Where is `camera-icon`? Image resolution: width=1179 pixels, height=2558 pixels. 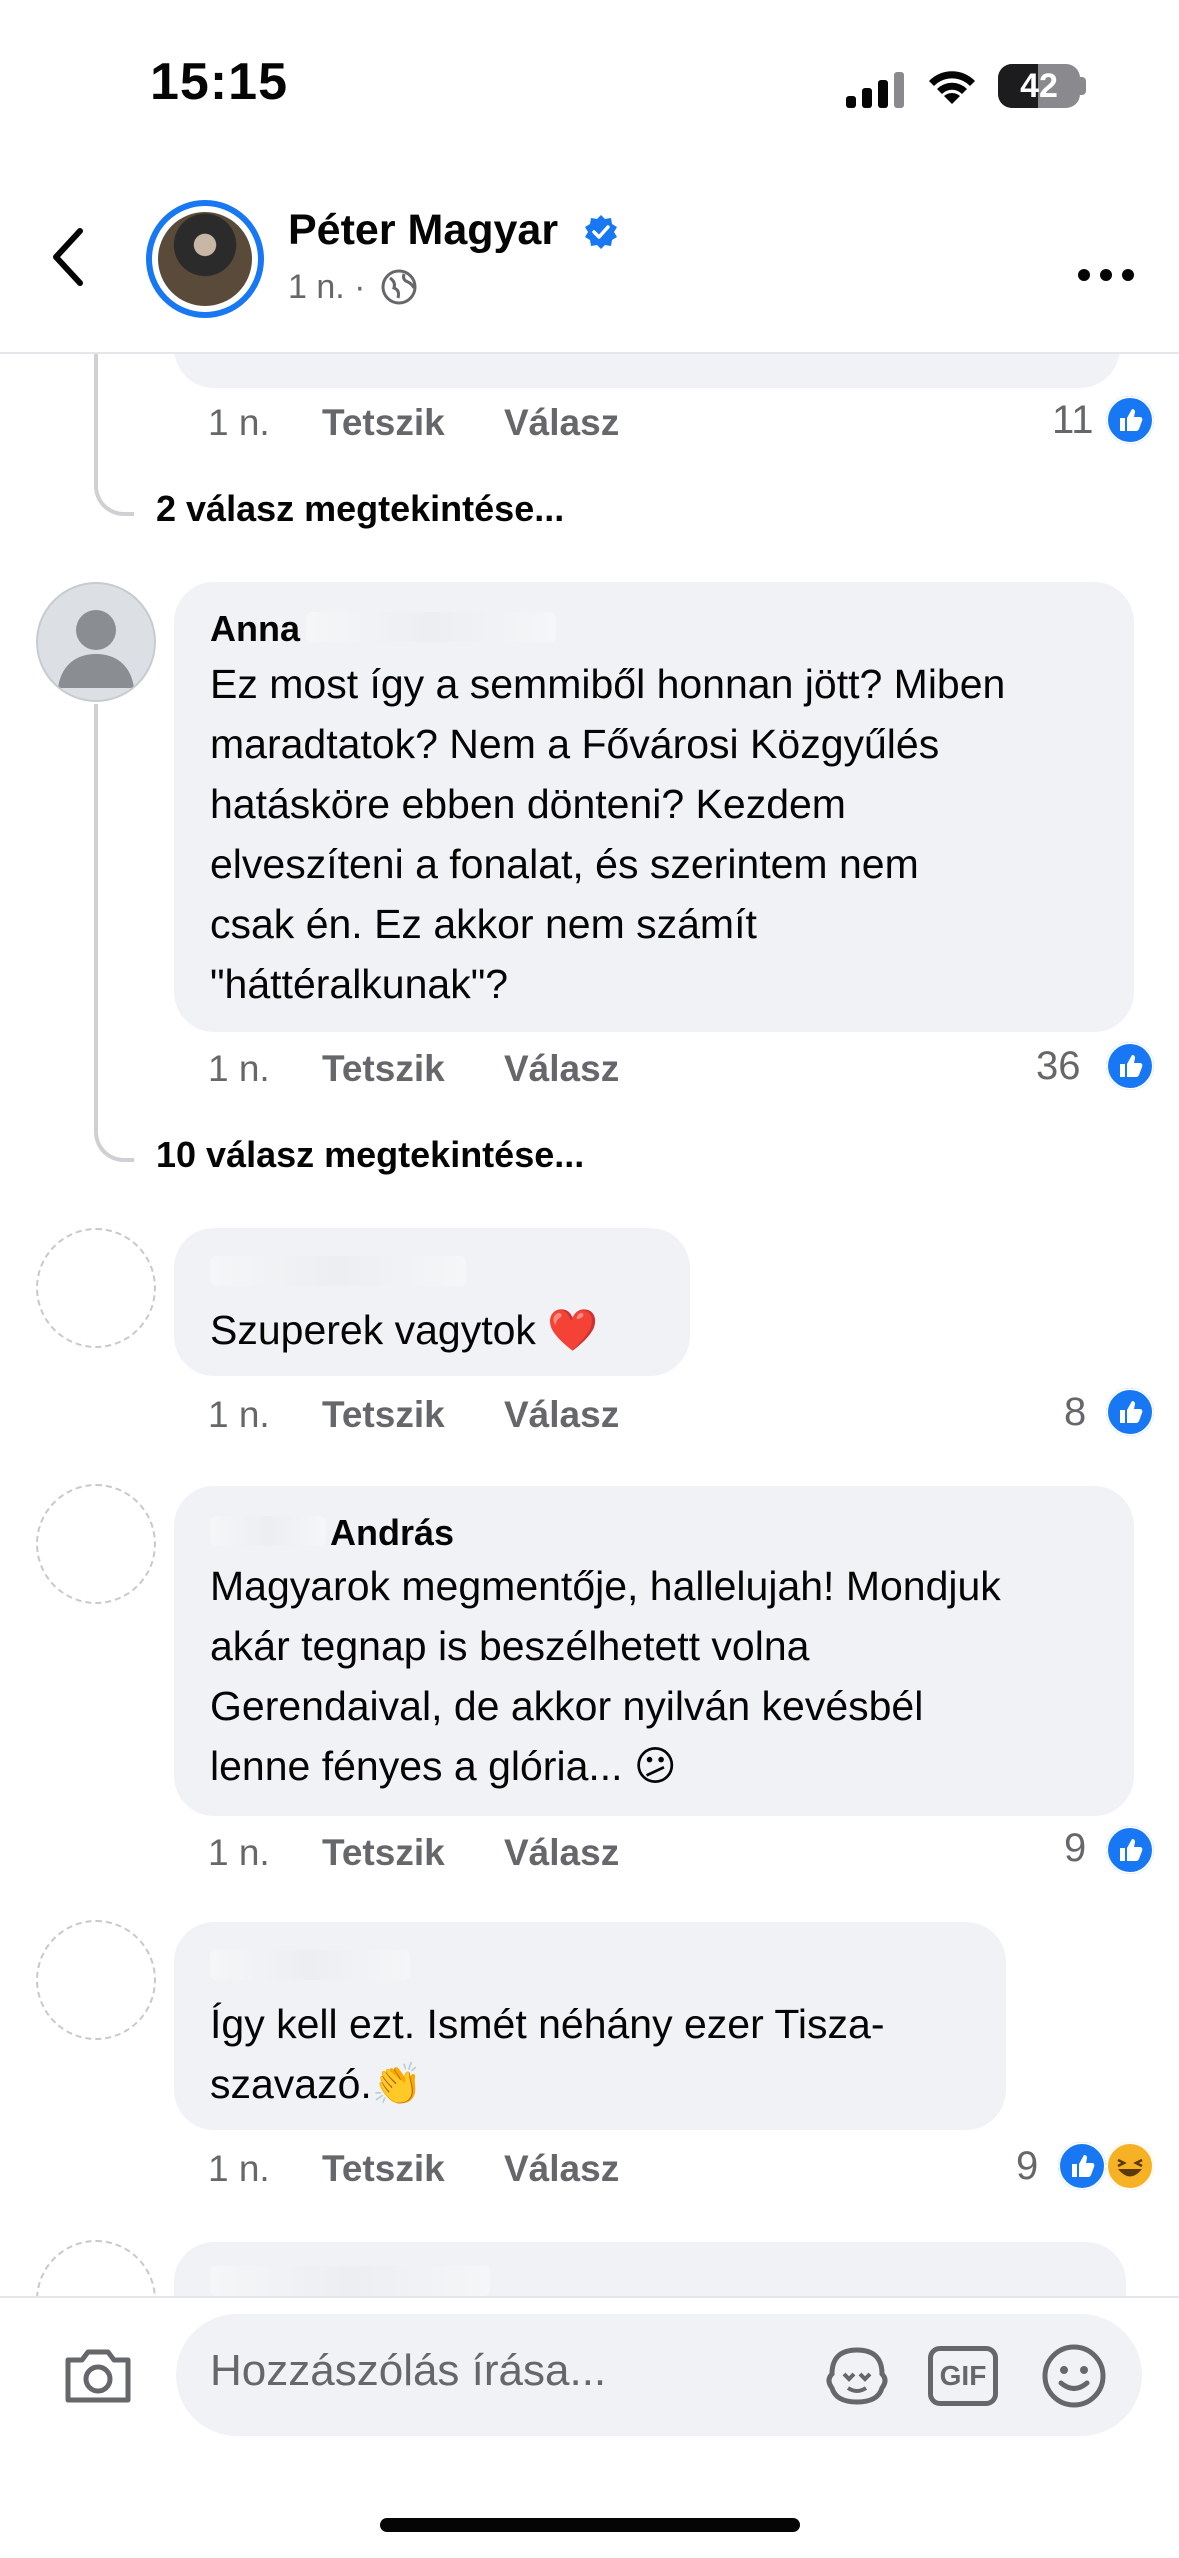 camera-icon is located at coordinates (98, 2376).